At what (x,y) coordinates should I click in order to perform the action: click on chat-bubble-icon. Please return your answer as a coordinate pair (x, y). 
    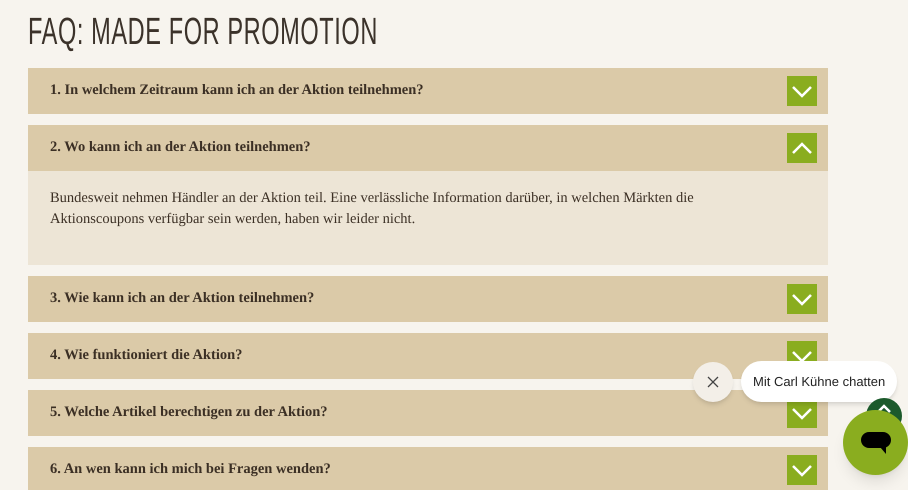
    Looking at the image, I should click on (876, 443).